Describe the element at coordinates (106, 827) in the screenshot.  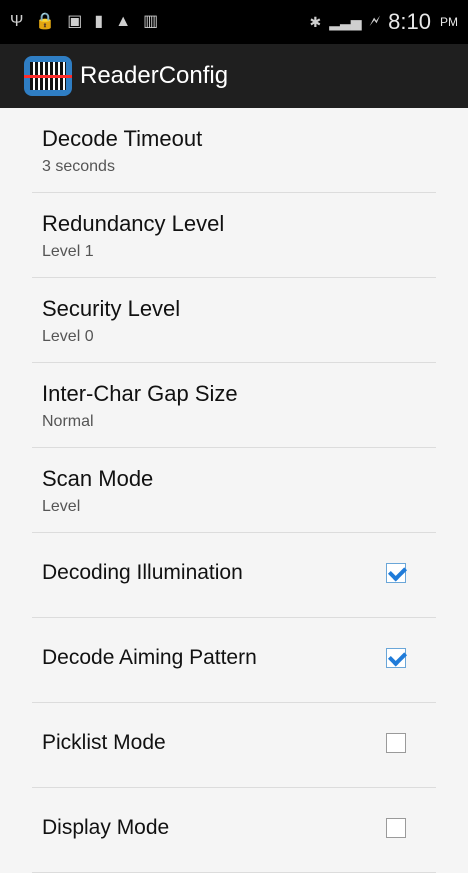
I see `setting-title: Display Mode` at that location.